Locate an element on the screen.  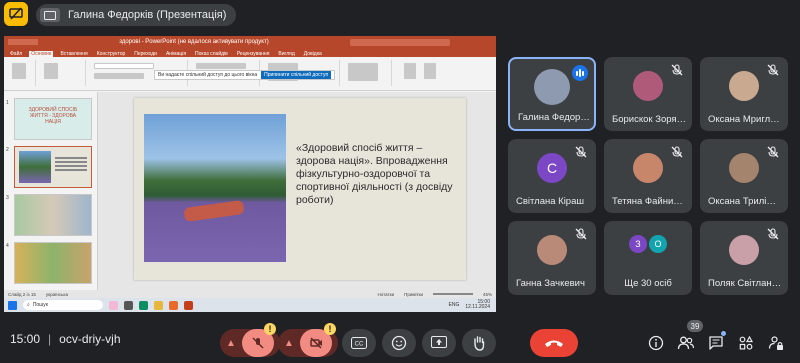
slide-counter: Слайд 2 із 15 is located at coordinates (22, 294).